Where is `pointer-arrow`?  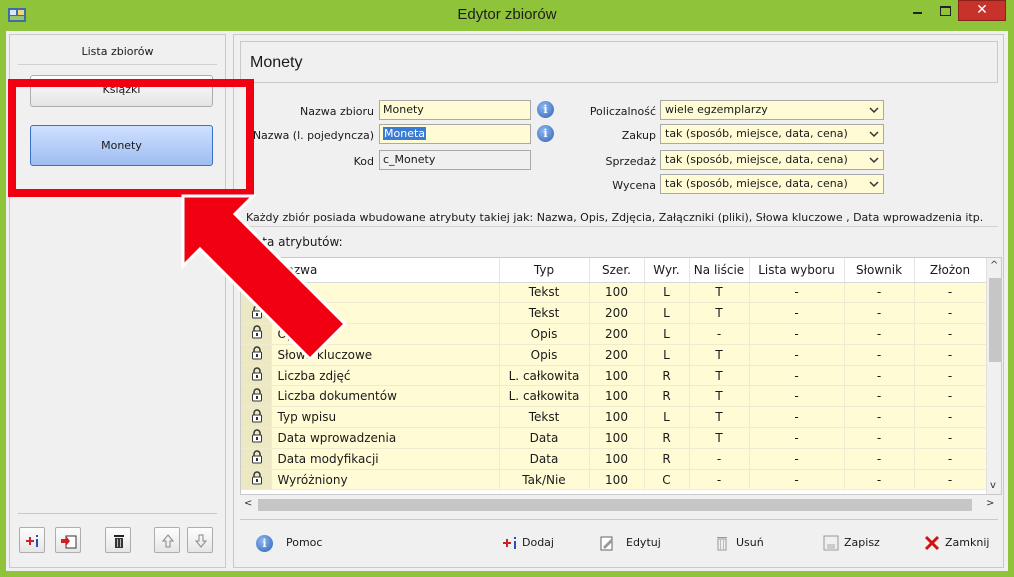 pointer-arrow is located at coordinates (264, 278).